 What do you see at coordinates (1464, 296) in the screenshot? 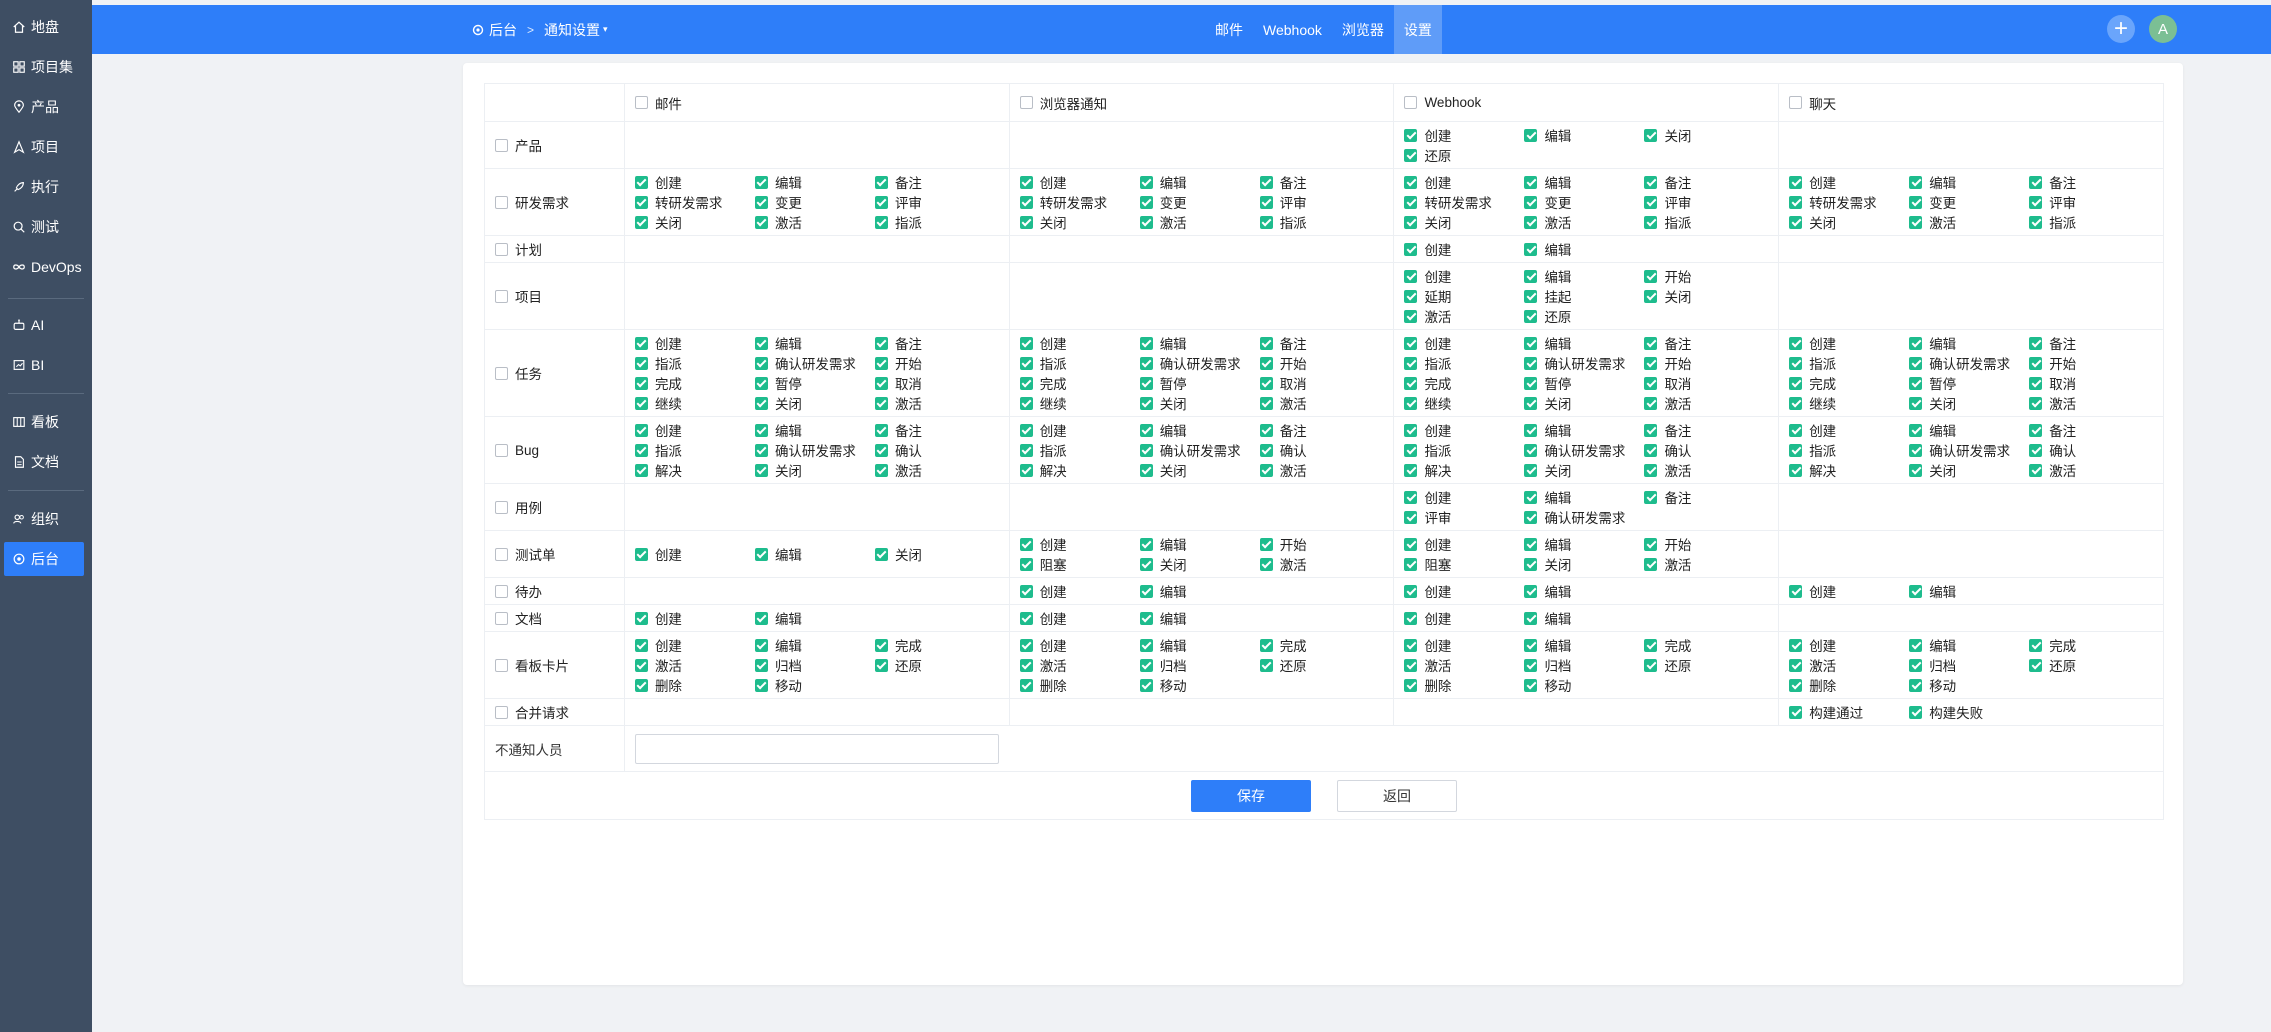
I see `action-checkbox: 延期` at bounding box center [1464, 296].